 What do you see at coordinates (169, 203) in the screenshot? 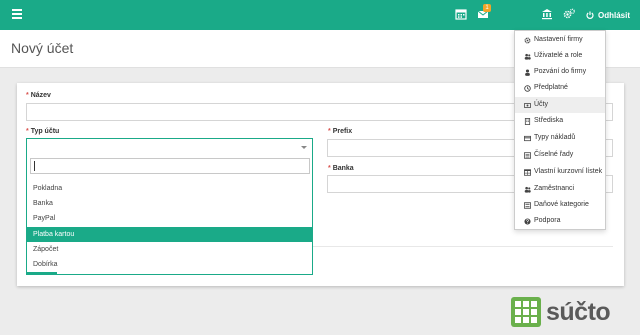
I see `dropdown-option: Banka` at bounding box center [169, 203].